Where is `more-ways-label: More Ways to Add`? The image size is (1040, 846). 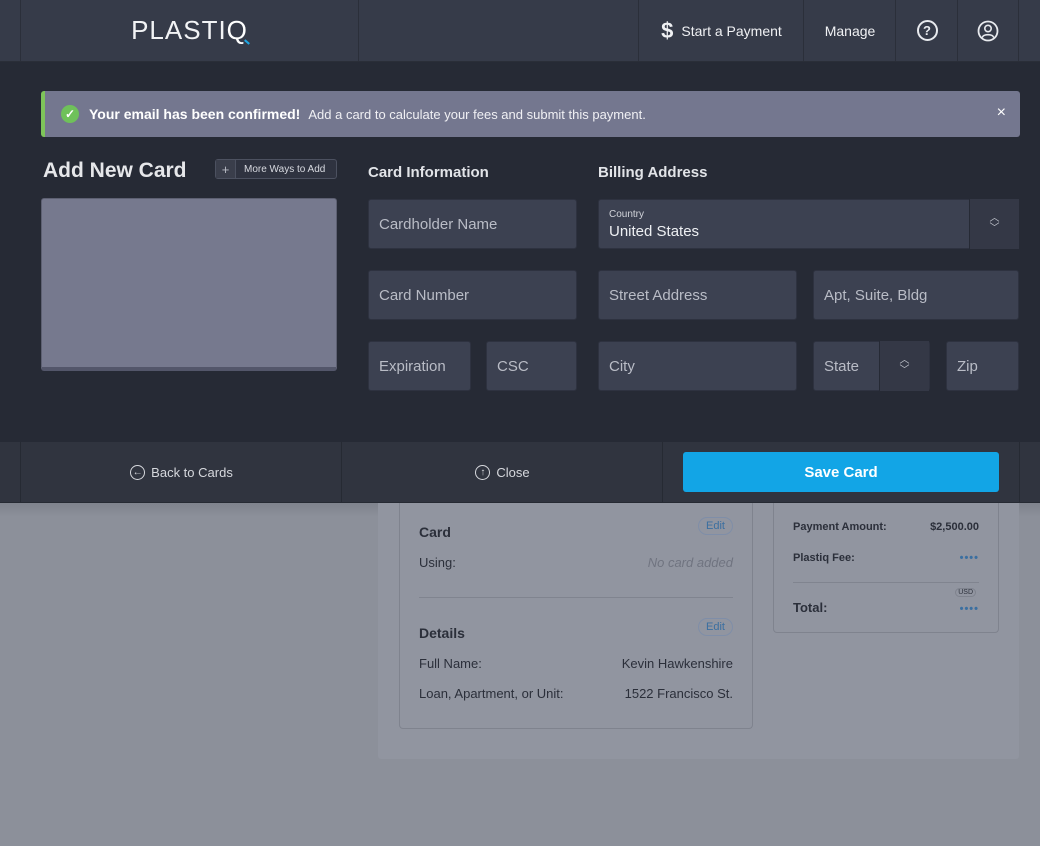
more-ways-label: More Ways to Add is located at coordinates (285, 169).